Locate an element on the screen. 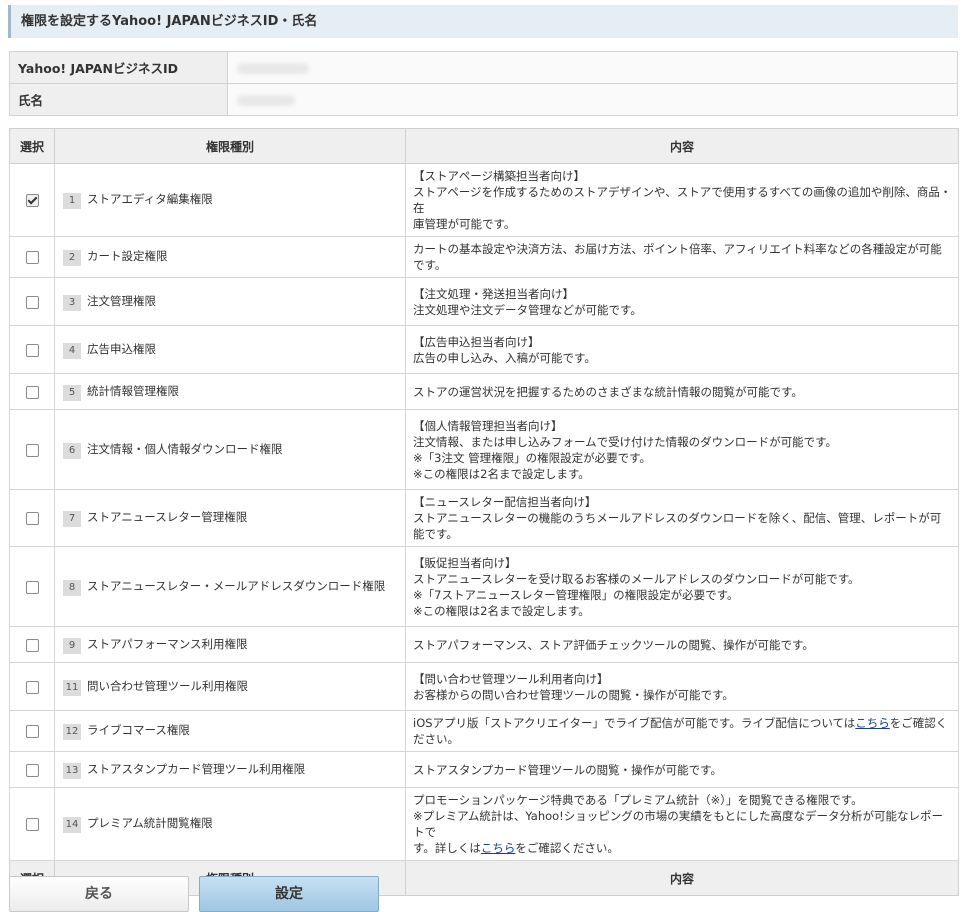 Image resolution: width=966 pixels, height=912 pixels. section-title: 権限を設定するYahoo! JAPANビジネスID・氏名 is located at coordinates (483, 21).